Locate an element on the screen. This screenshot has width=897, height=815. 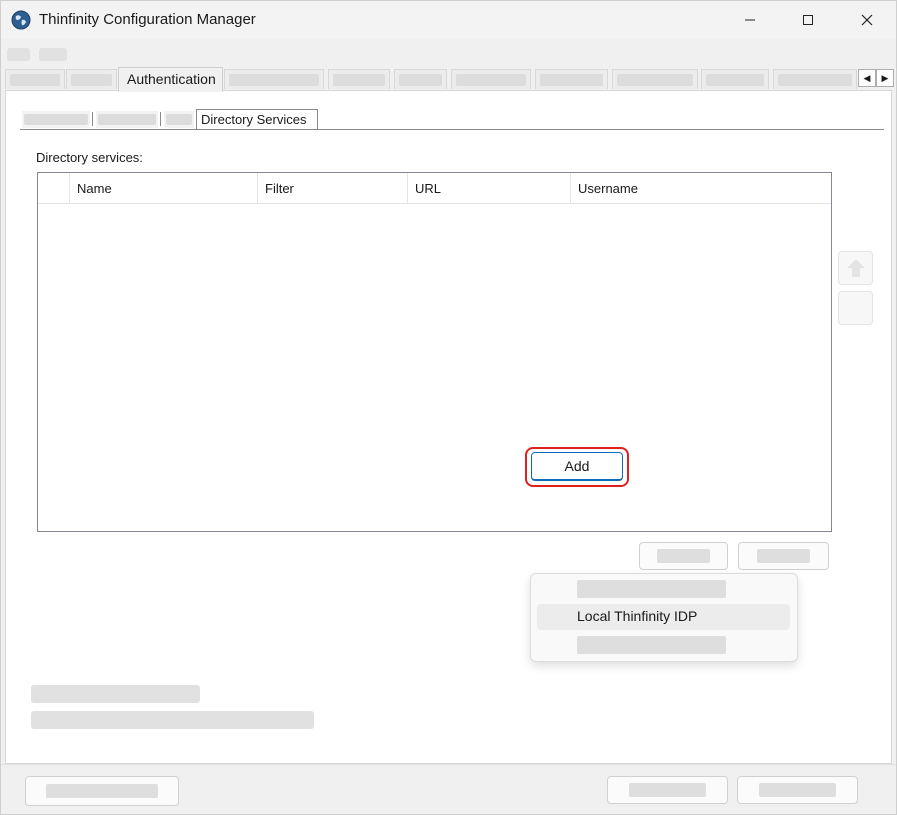
tab-scroll-right-button: ▶ is located at coordinates (885, 78).